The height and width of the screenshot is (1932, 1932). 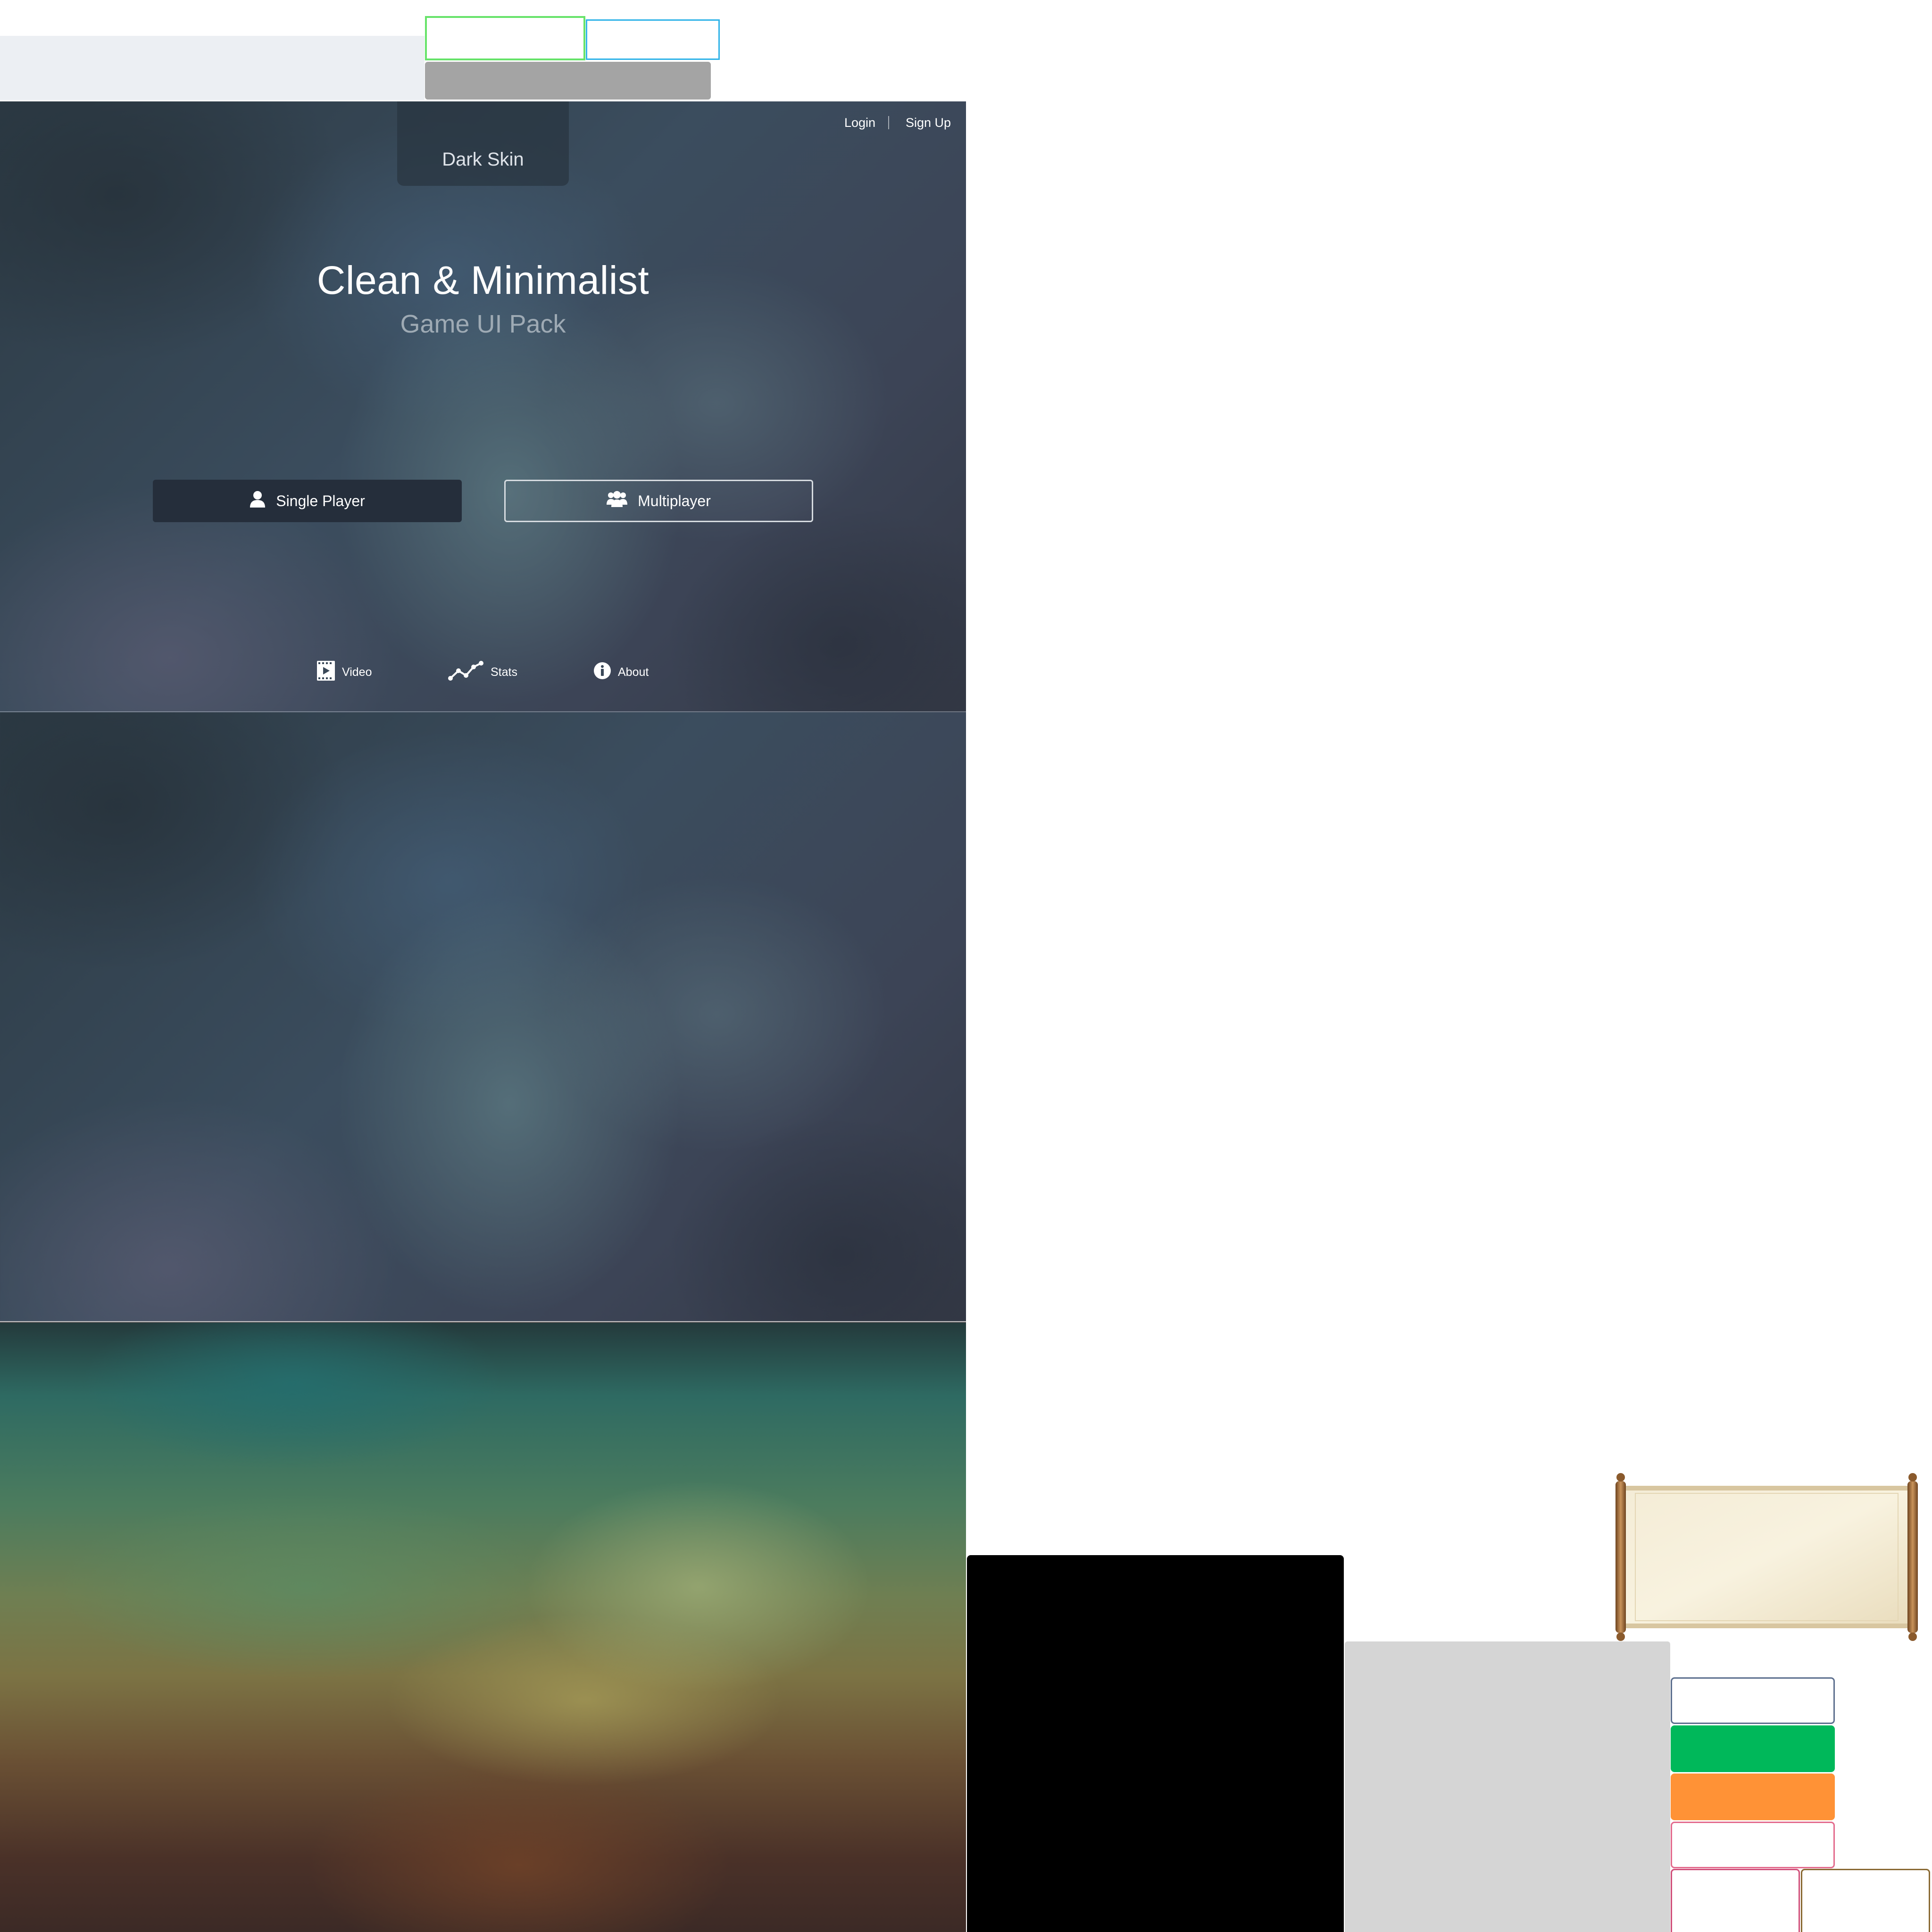 I want to click on line-graph-icon, so click(x=466, y=672).